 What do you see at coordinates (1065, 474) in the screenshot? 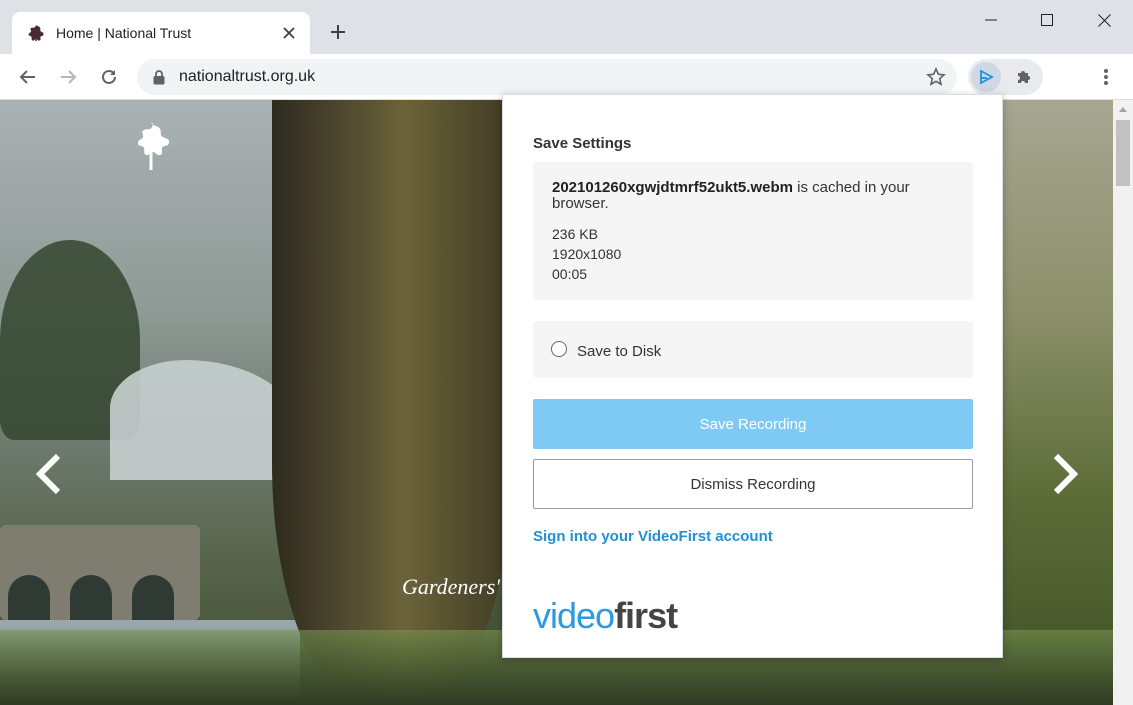
I see `carousel-next-icon` at bounding box center [1065, 474].